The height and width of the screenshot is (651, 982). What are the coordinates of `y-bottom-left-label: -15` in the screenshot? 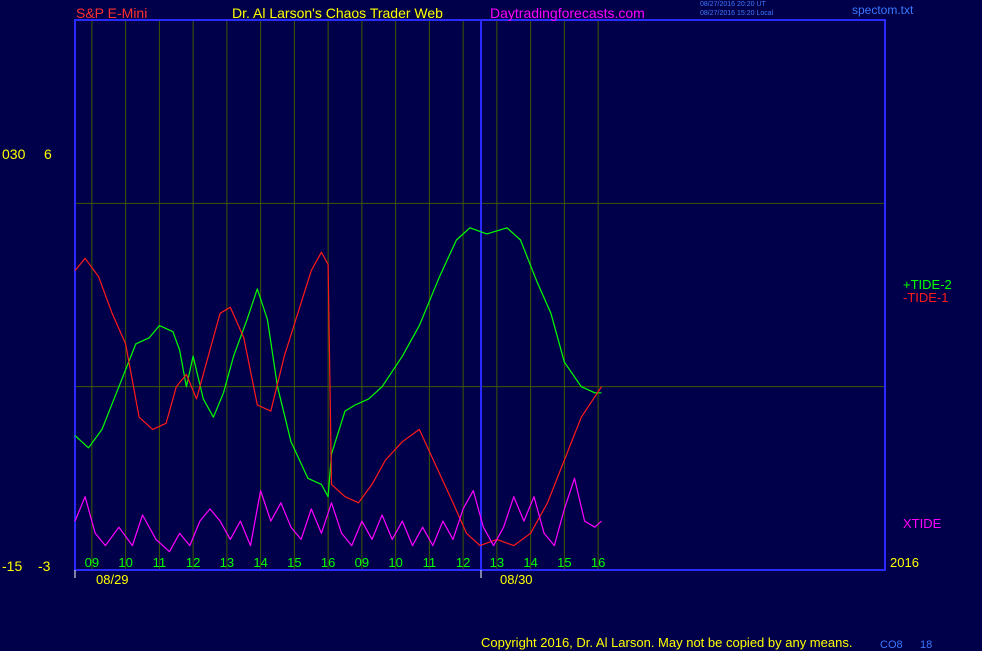 It's located at (12, 566).